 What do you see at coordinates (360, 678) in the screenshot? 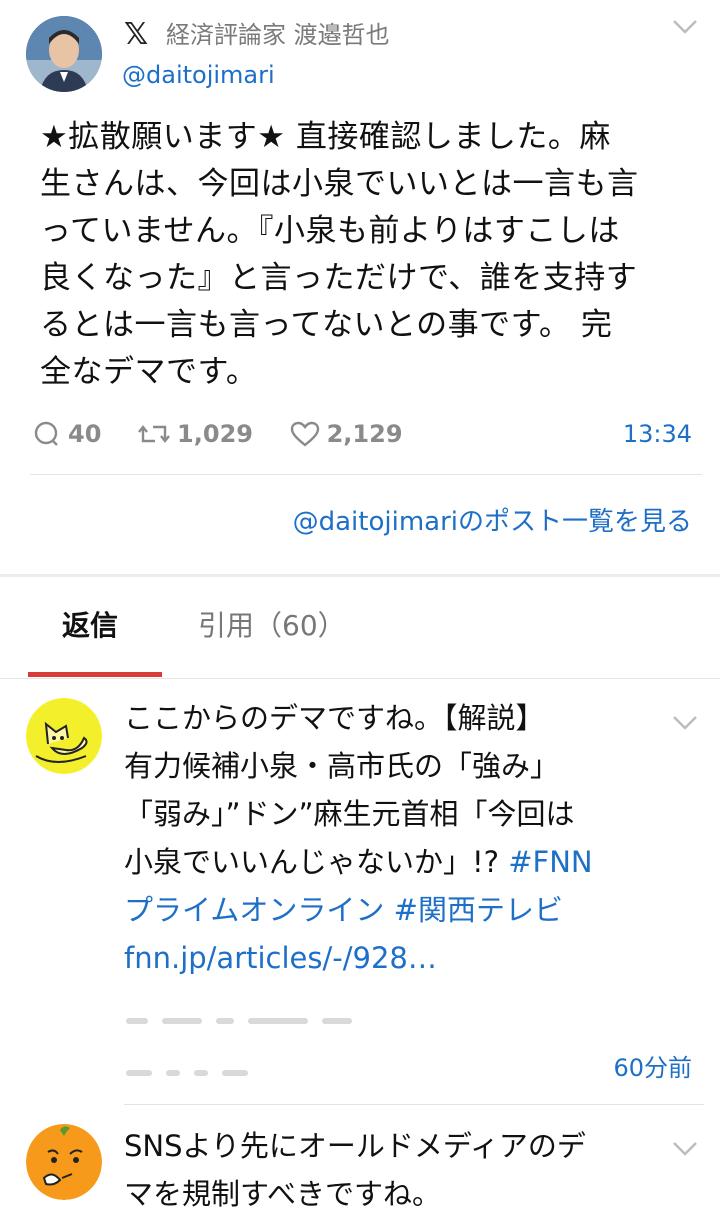
I see `tabs-divider` at bounding box center [360, 678].